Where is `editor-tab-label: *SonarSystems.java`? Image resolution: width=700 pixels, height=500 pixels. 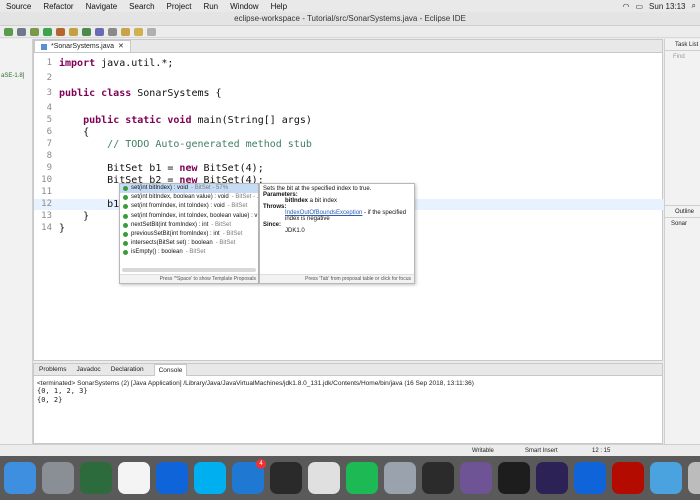
editor-tab-label: *SonarSystems.java is located at coordinates (83, 46).